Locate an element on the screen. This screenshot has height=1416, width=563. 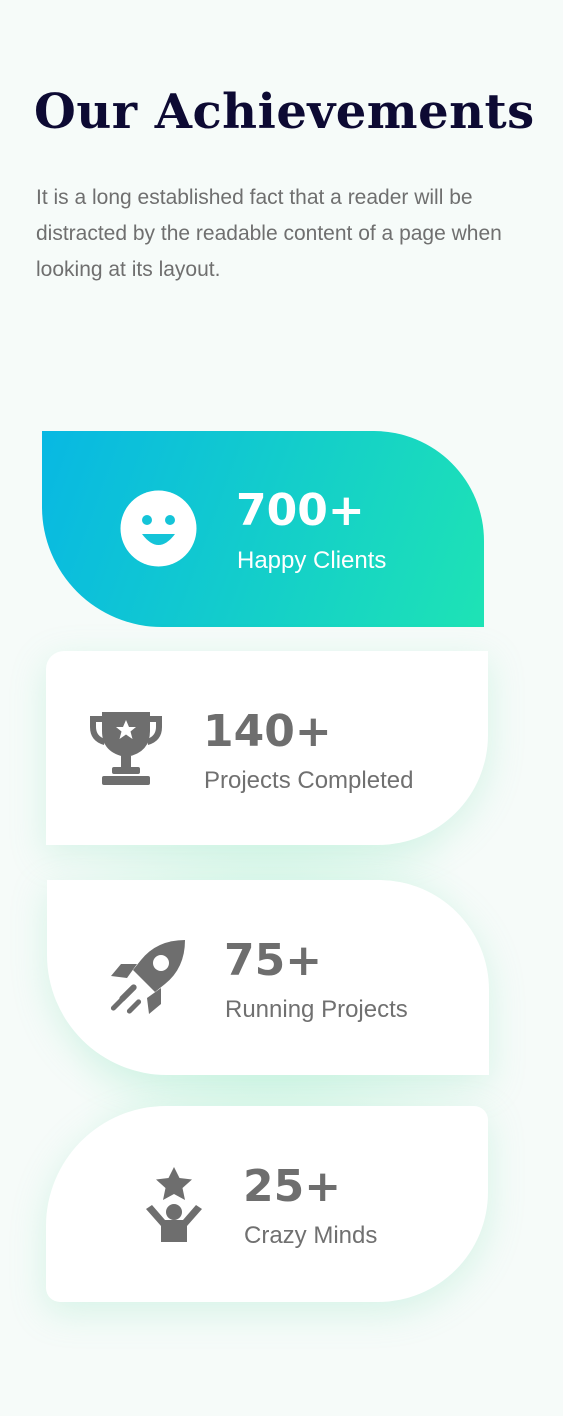
stat-value: 700+ is located at coordinates (300, 510).